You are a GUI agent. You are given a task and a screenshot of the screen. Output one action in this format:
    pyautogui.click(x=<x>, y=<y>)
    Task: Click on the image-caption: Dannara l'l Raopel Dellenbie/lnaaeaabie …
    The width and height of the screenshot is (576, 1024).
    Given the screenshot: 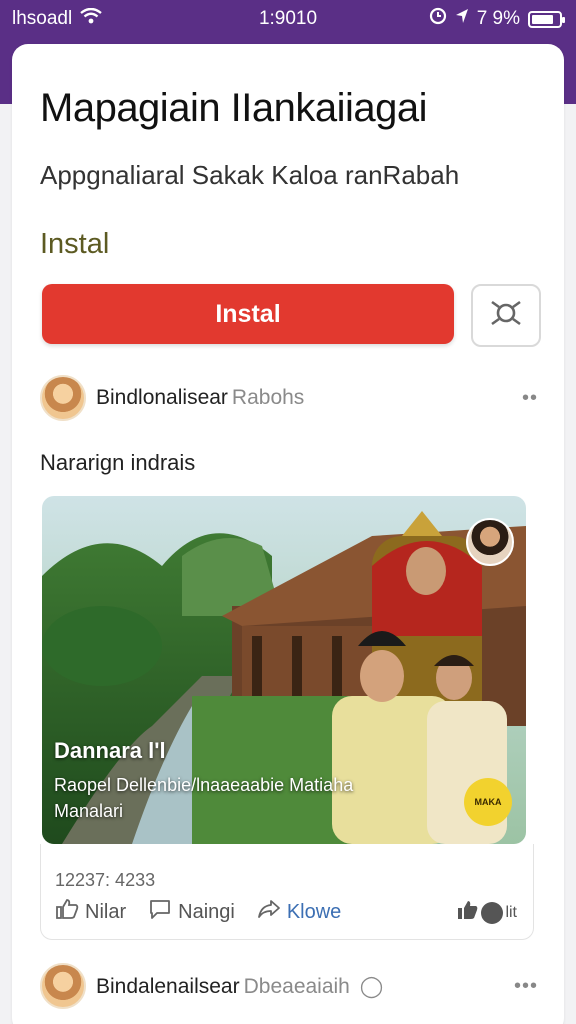 What is the action you would take?
    pyautogui.click(x=203, y=781)
    